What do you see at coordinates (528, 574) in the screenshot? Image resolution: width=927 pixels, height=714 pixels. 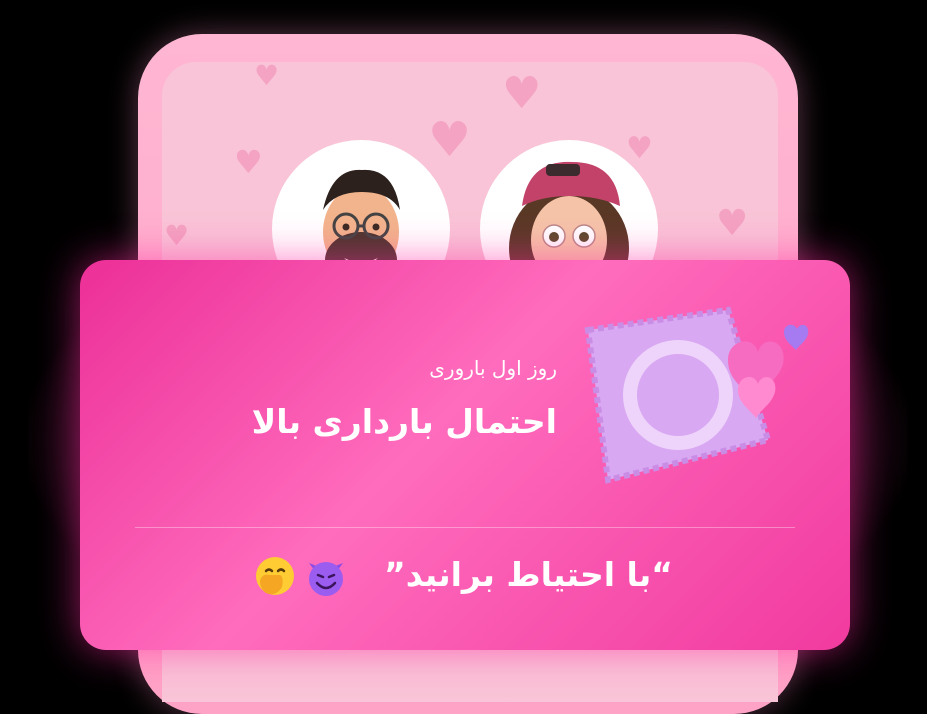 I see `caution-quote: “با احتیاط برانید”` at bounding box center [528, 574].